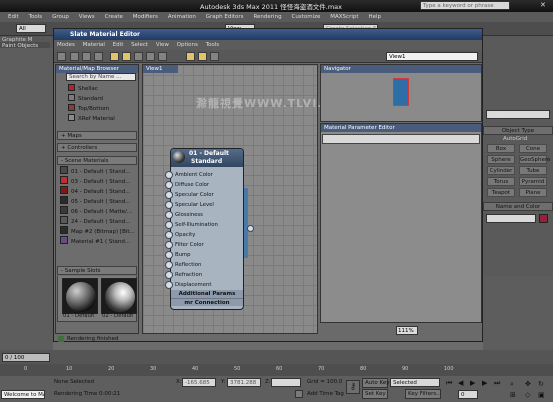 The height and width of the screenshot is (402, 553). What do you see at coordinates (97, 270) in the screenshot?
I see `sample-slots-group: - Sample Slots` at bounding box center [97, 270].